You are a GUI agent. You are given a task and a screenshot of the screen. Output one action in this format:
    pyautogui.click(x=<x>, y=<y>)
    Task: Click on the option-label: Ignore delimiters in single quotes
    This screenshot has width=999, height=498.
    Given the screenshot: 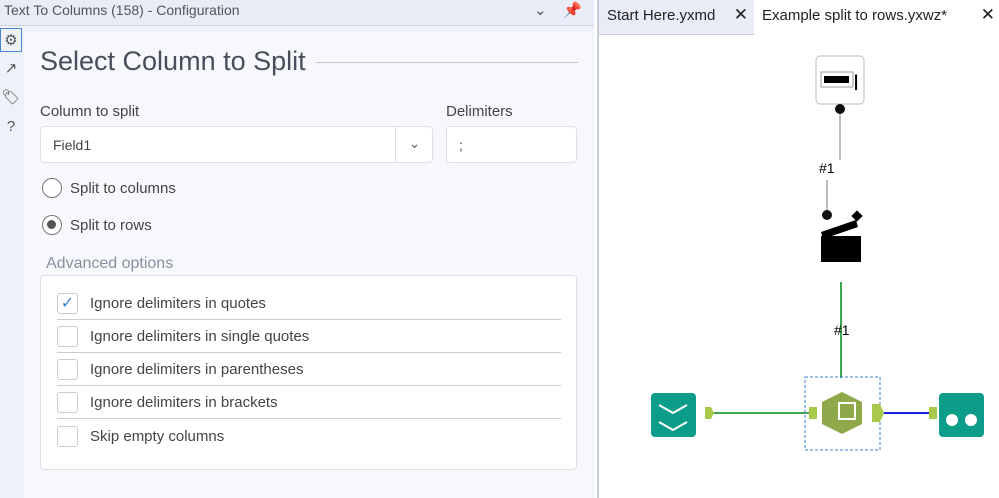 What is the action you would take?
    pyautogui.click(x=200, y=336)
    